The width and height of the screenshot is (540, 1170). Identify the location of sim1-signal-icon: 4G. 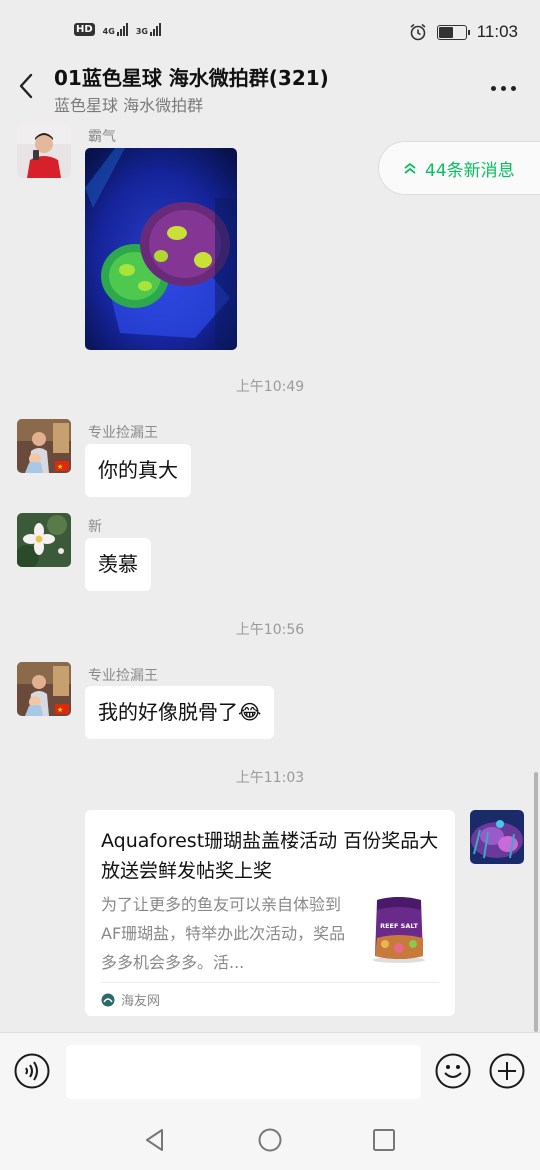
(115, 29).